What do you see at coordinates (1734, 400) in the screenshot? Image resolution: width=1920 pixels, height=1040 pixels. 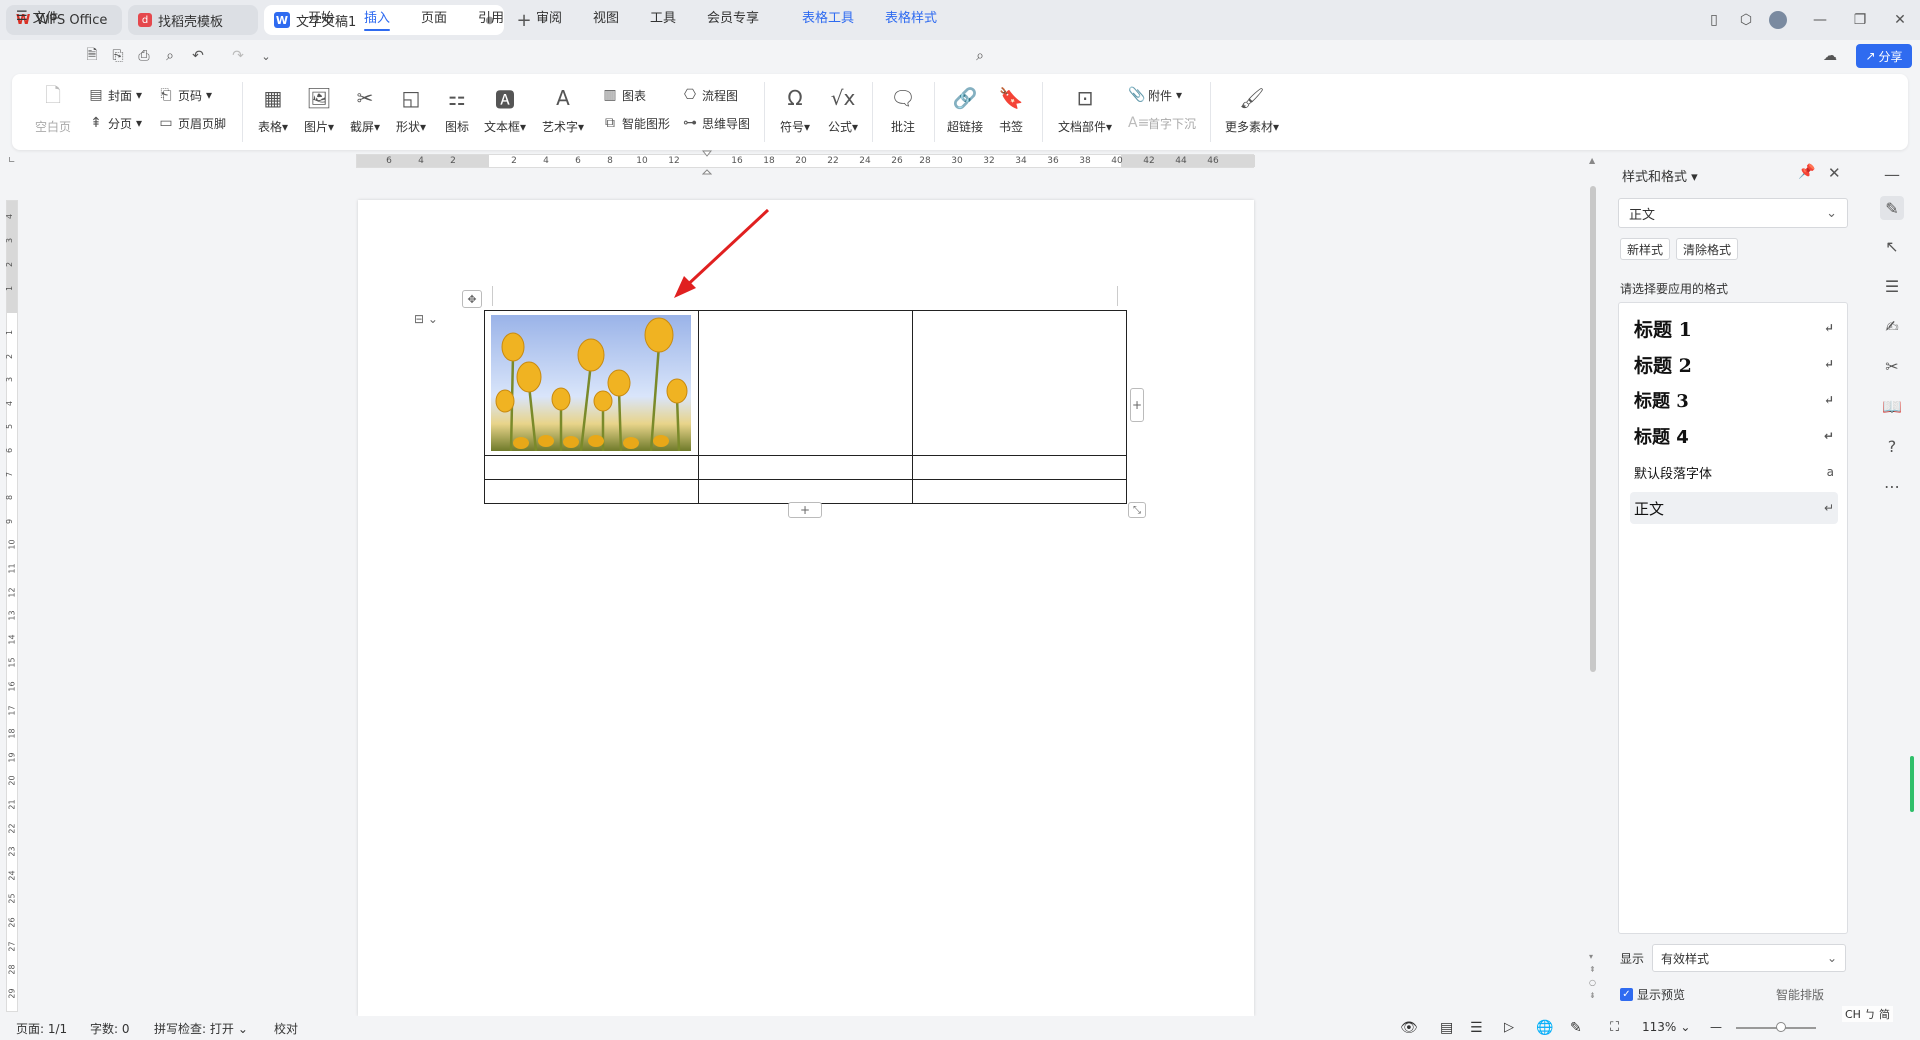 I see `style-heading-3: 标题 3 ↵` at bounding box center [1734, 400].